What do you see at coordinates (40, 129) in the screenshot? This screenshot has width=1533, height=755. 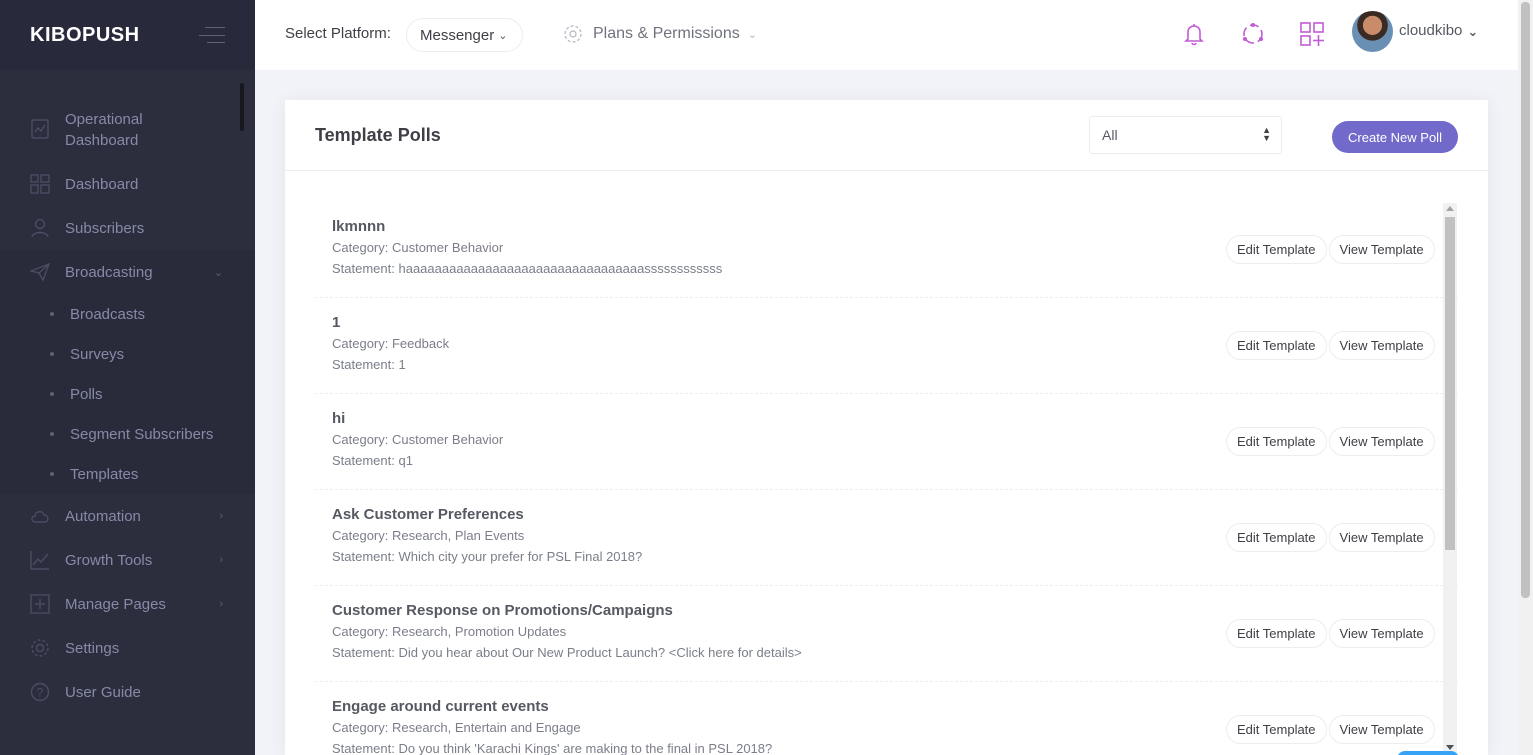 I see `dashboard-icon` at bounding box center [40, 129].